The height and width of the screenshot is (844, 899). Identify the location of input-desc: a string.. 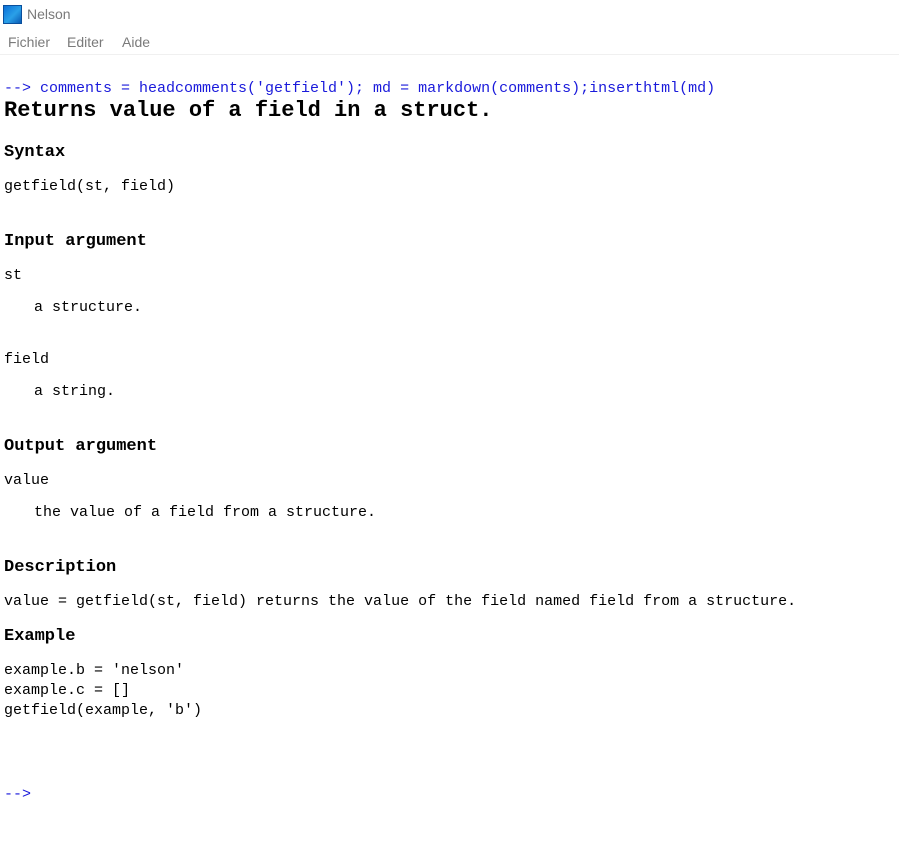
(75, 391).